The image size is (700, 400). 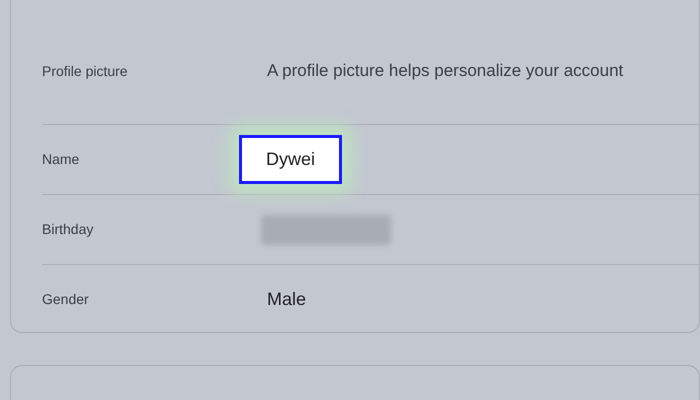 What do you see at coordinates (290, 159) in the screenshot?
I see `name-value: Dywei` at bounding box center [290, 159].